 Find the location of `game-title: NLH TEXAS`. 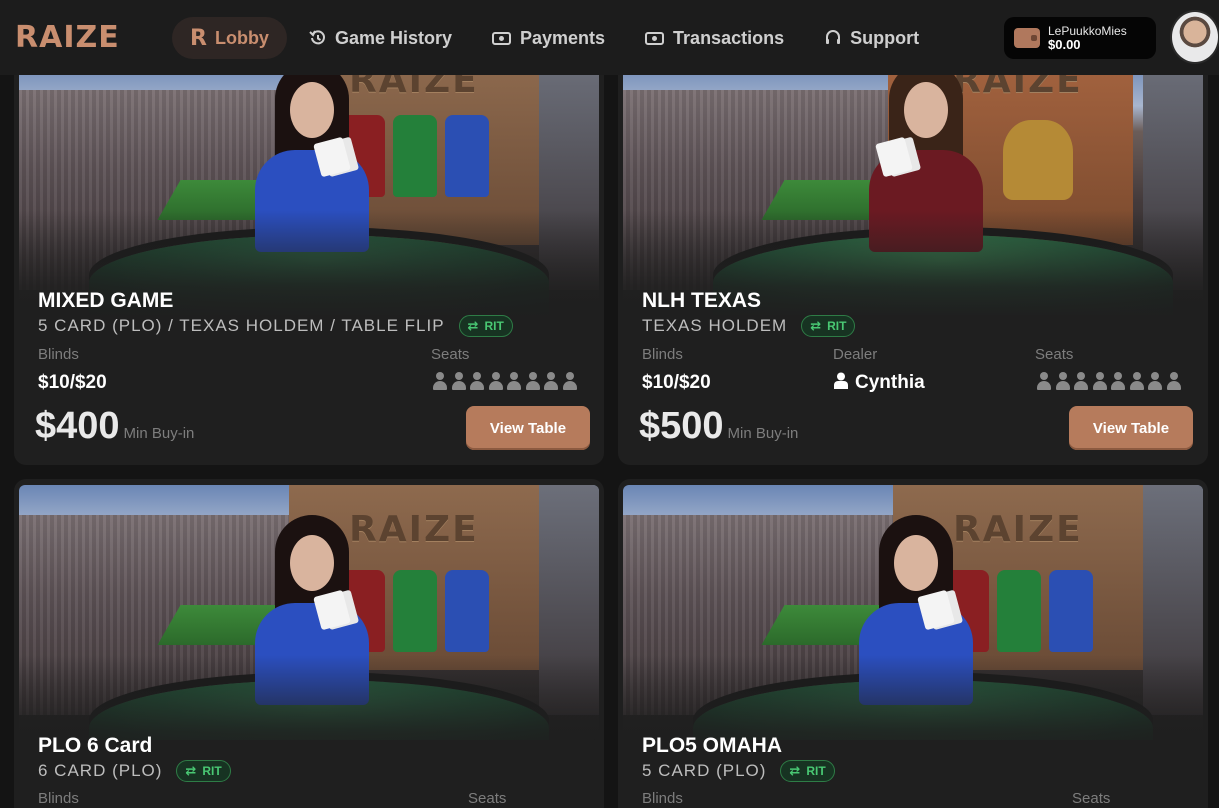

game-title: NLH TEXAS is located at coordinates (702, 300).